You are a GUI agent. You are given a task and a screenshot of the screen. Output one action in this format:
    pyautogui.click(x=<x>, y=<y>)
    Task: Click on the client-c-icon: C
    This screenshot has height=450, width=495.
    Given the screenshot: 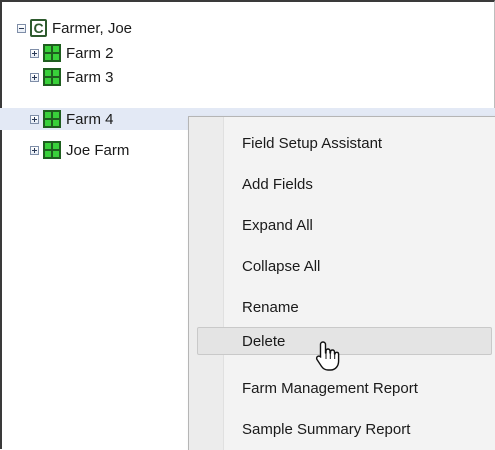 What is the action you would take?
    pyautogui.click(x=38, y=28)
    